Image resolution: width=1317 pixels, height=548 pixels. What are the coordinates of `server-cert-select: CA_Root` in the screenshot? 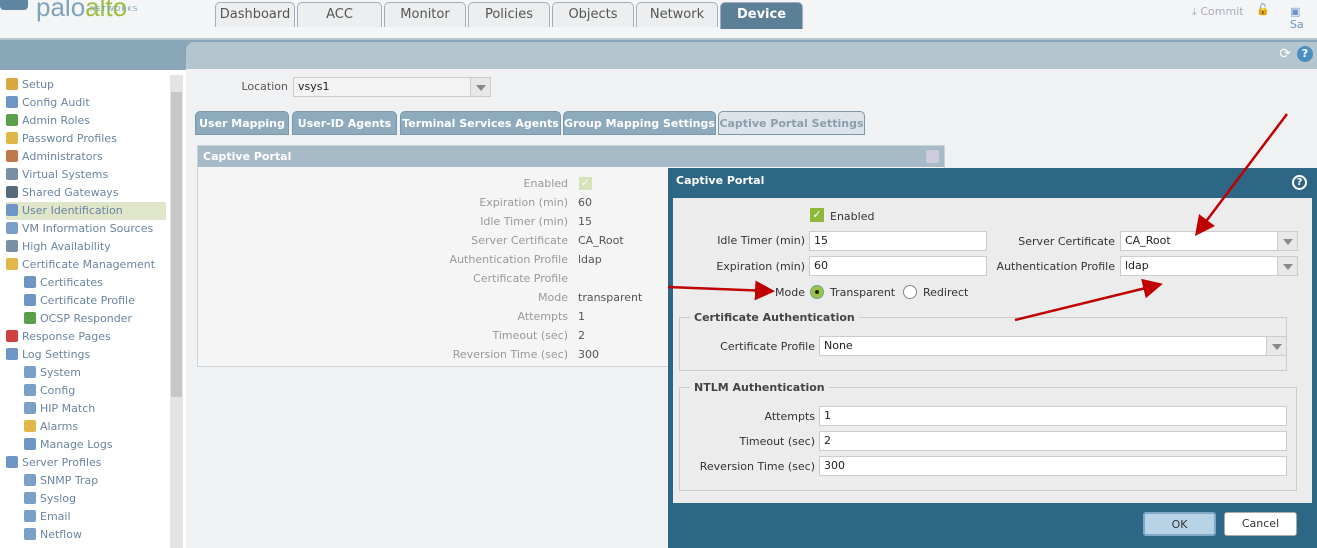 It's located at (1209, 241).